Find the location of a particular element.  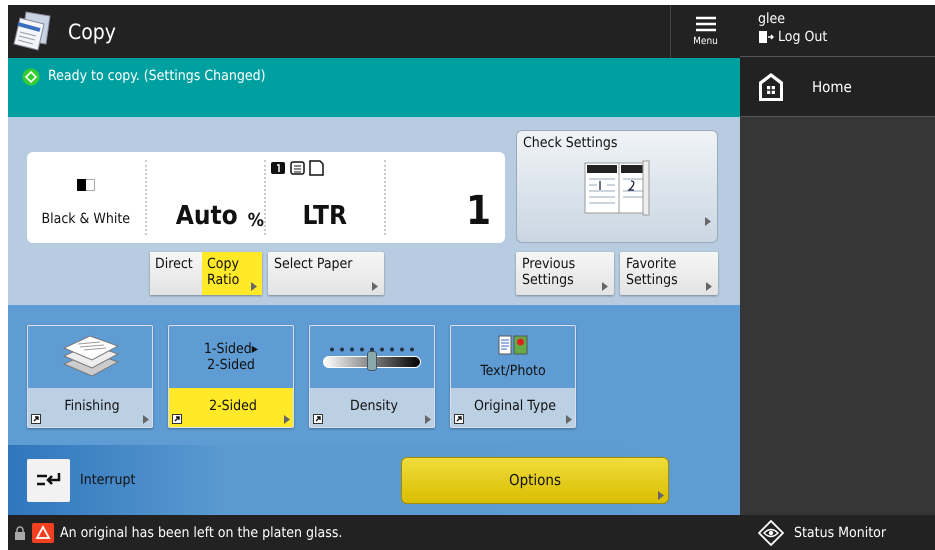

function-tile-button: 1-Sided▸ 2-Sided 2-Sided is located at coordinates (231, 376).